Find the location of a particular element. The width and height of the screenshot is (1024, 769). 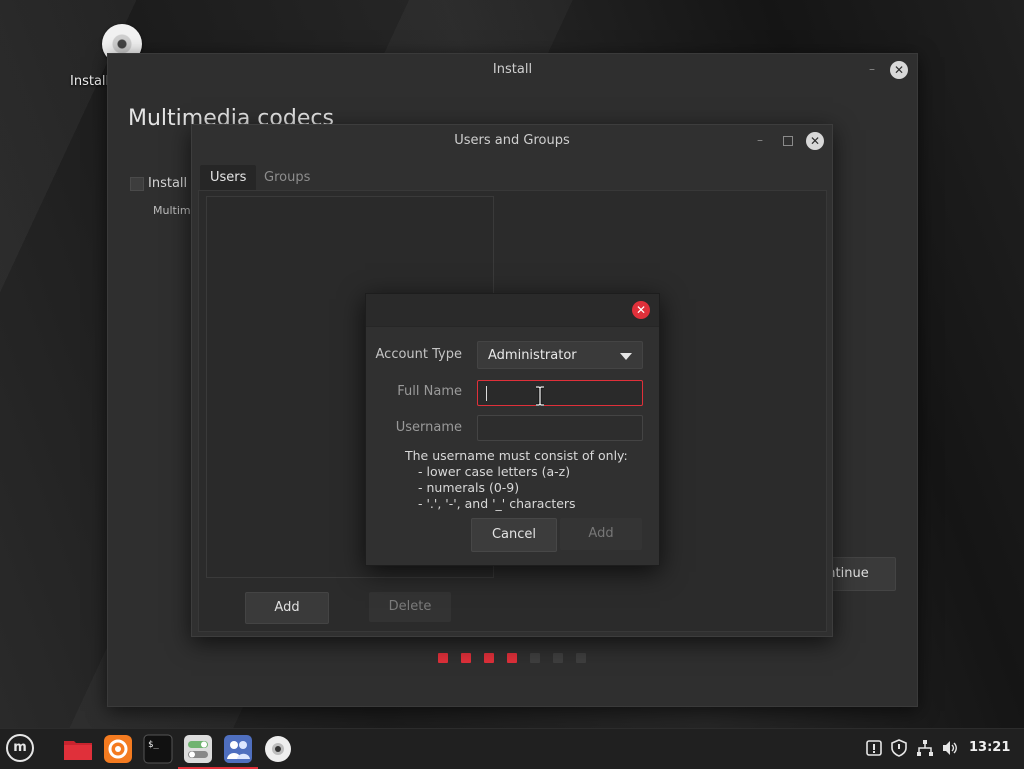

tab-users: Users is located at coordinates (228, 178).